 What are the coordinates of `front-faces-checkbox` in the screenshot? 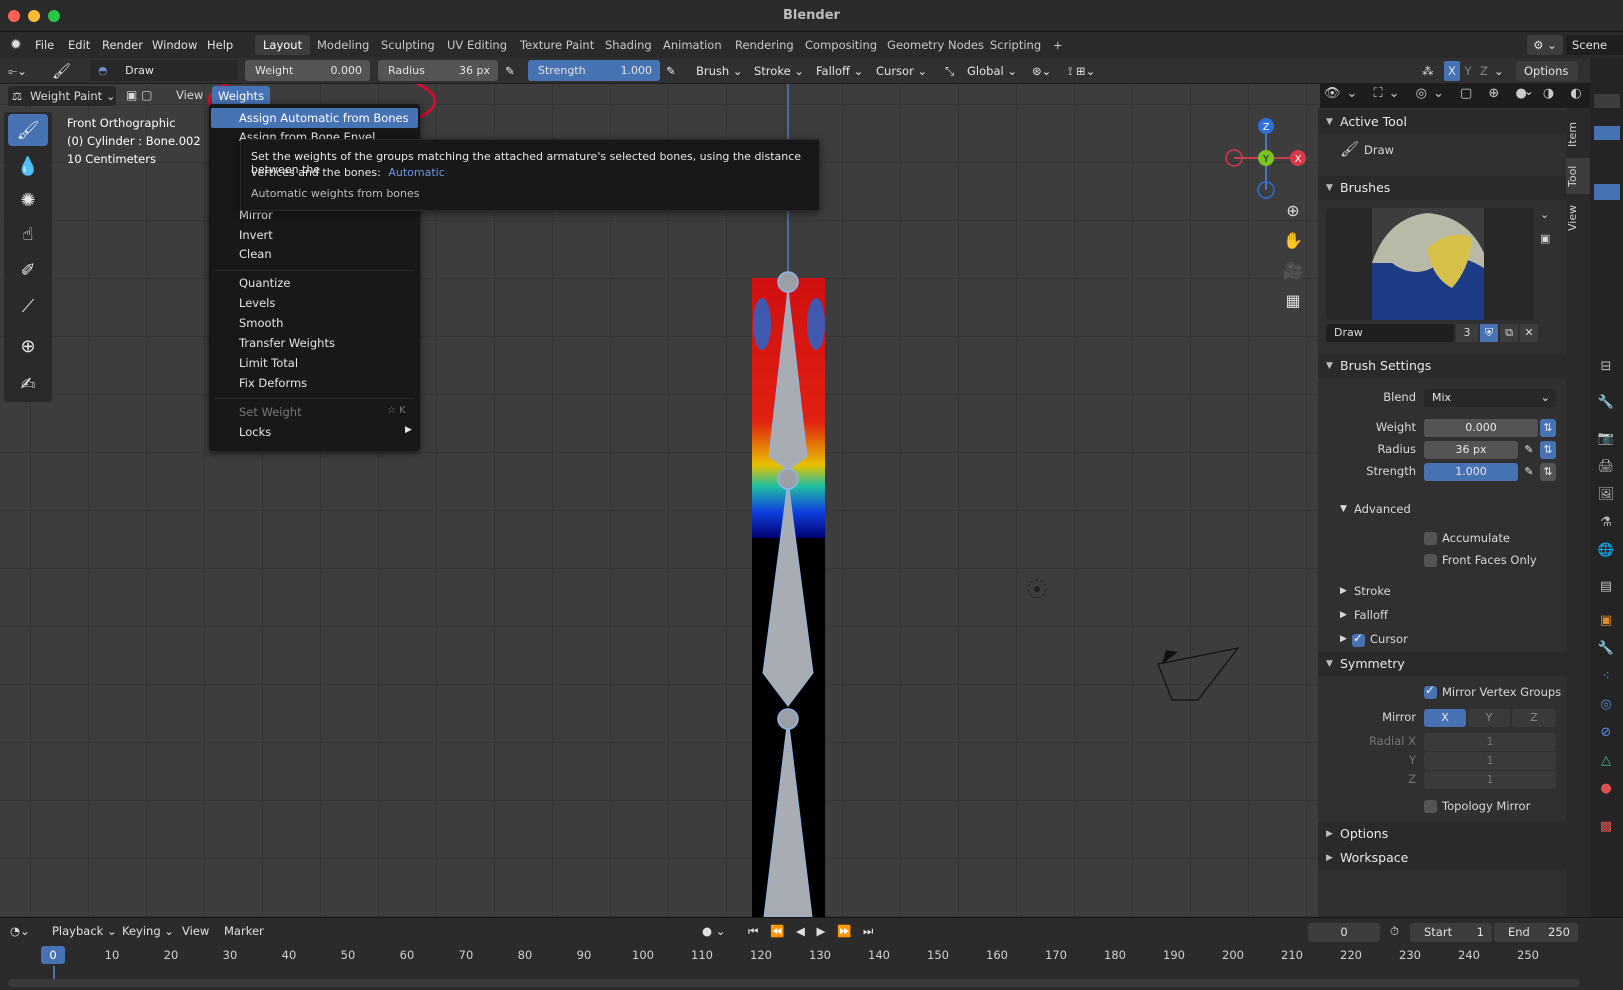 It's located at (1430, 560).